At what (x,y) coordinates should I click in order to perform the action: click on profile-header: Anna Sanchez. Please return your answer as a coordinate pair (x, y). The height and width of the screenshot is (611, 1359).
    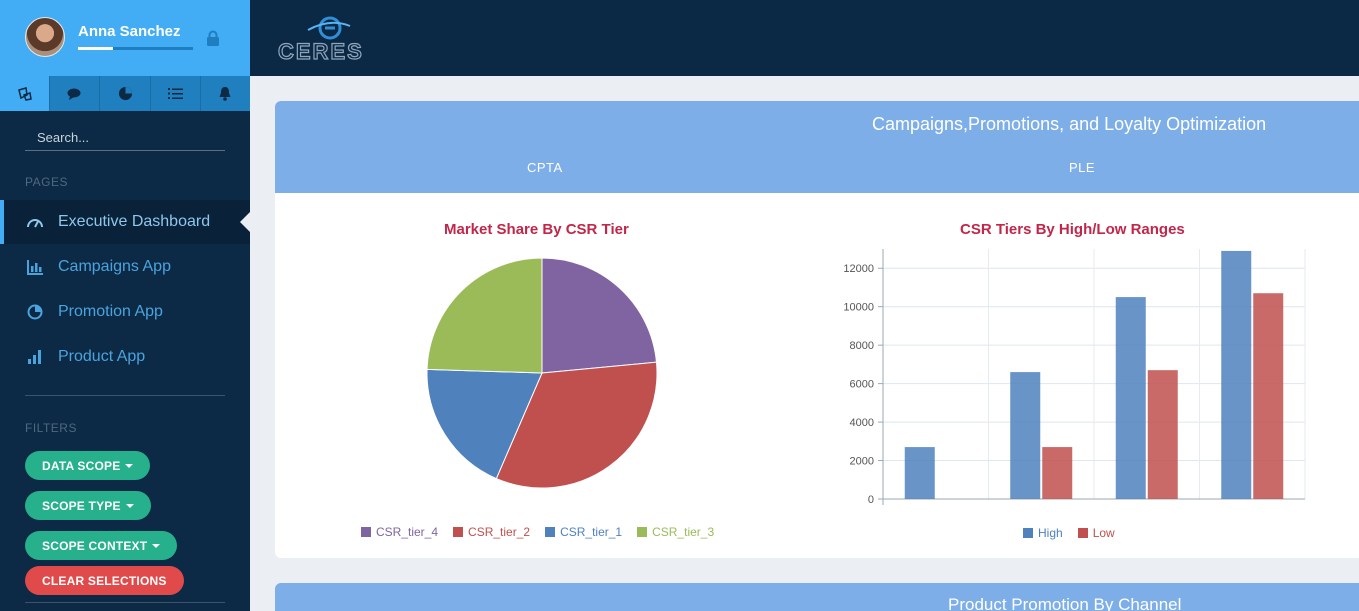
    Looking at the image, I should click on (125, 38).